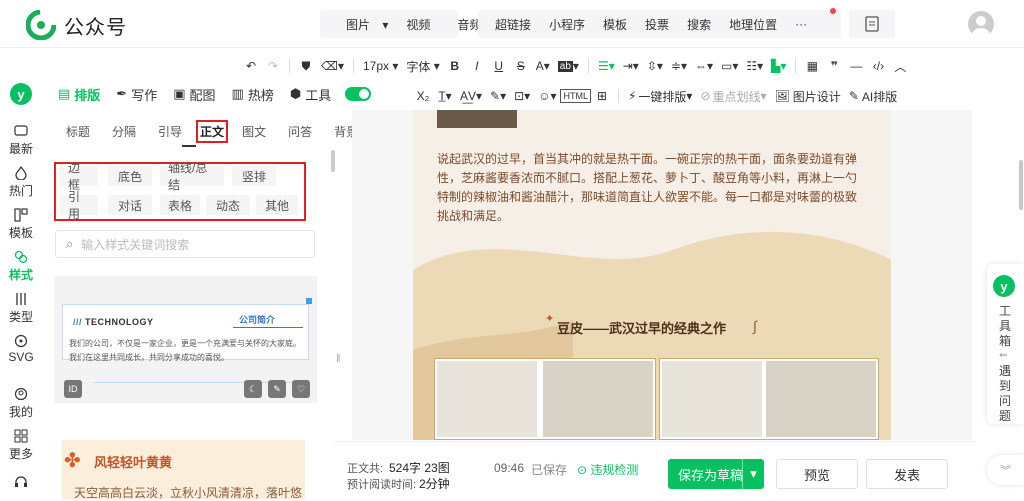 This screenshot has width=1024, height=501. I want to click on chip-other: 其他, so click(277, 205).